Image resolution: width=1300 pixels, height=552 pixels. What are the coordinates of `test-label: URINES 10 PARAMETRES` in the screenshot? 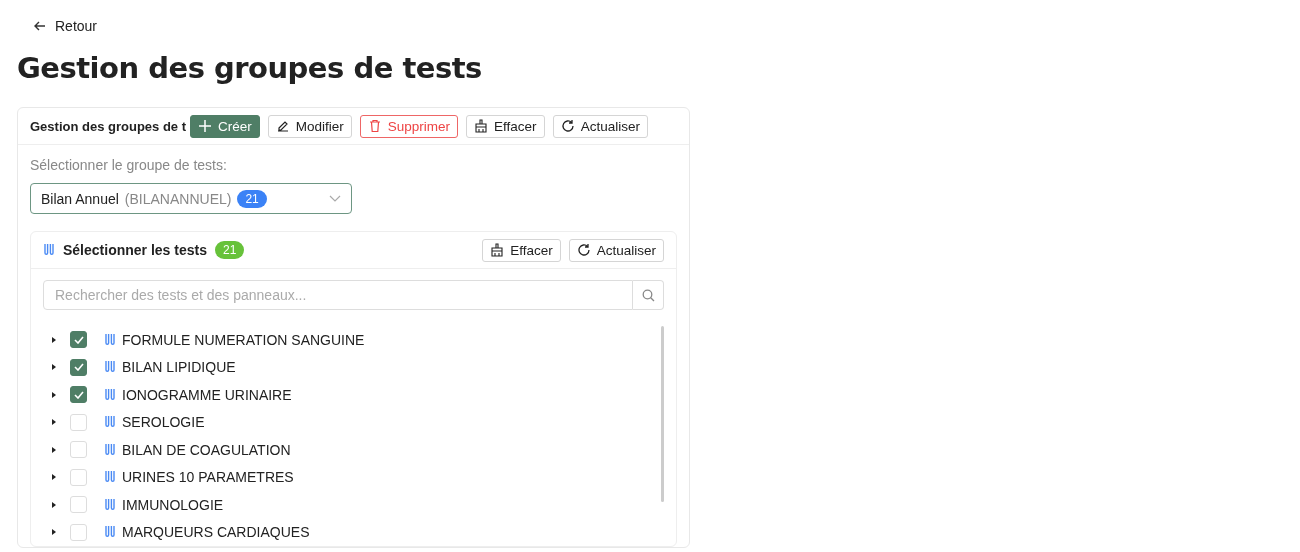 It's located at (208, 477).